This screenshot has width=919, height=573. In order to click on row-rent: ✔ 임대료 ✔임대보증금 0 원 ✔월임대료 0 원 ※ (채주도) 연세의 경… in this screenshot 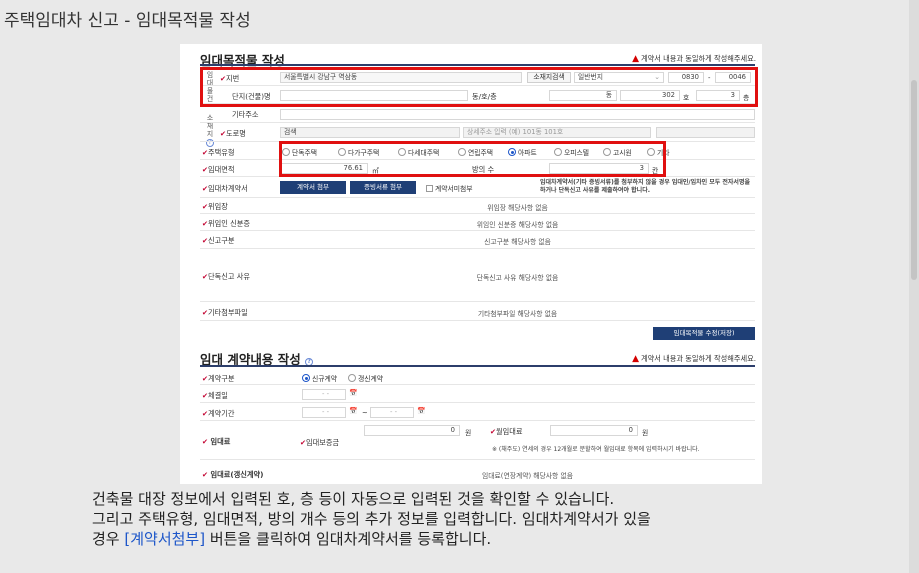, I will do `click(477, 441)`.